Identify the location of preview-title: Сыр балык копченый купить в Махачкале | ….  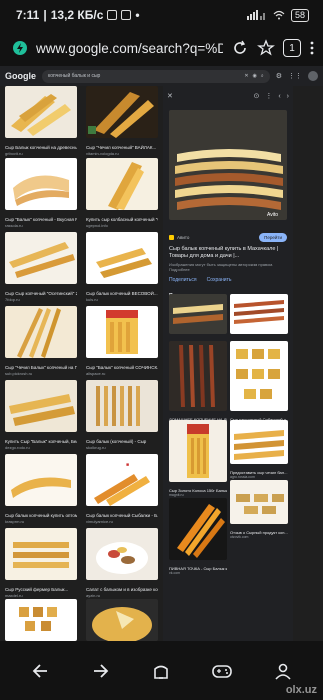
(228, 252).